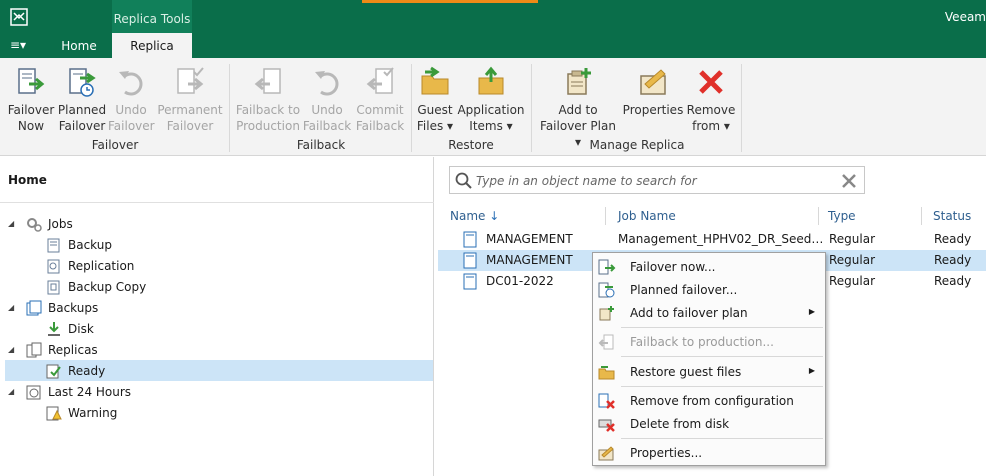 This screenshot has width=986, height=476. Describe the element at coordinates (34, 349) in the screenshot. I see `replicas-icon` at that location.